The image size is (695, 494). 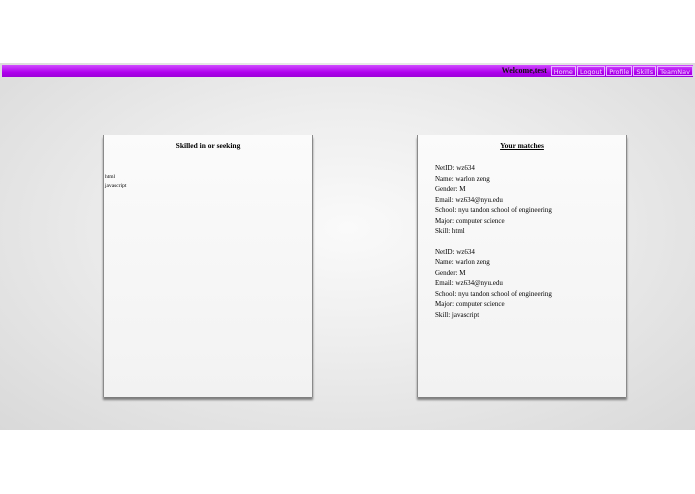 What do you see at coordinates (522, 145) in the screenshot?
I see `matches-card-title: Your matches` at bounding box center [522, 145].